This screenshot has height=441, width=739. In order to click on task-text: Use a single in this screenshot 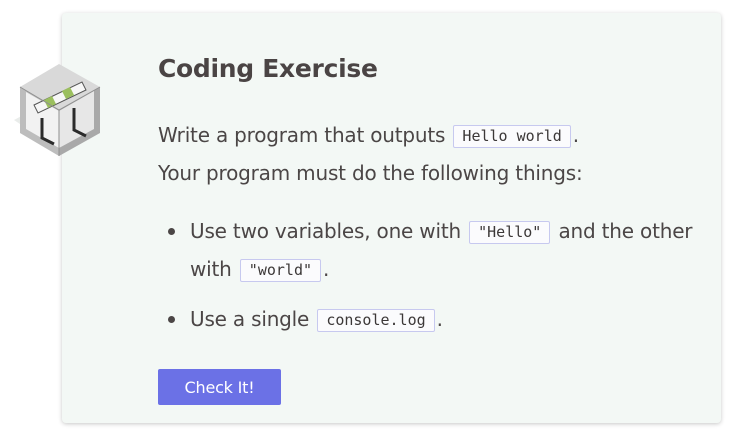, I will do `click(253, 319)`.